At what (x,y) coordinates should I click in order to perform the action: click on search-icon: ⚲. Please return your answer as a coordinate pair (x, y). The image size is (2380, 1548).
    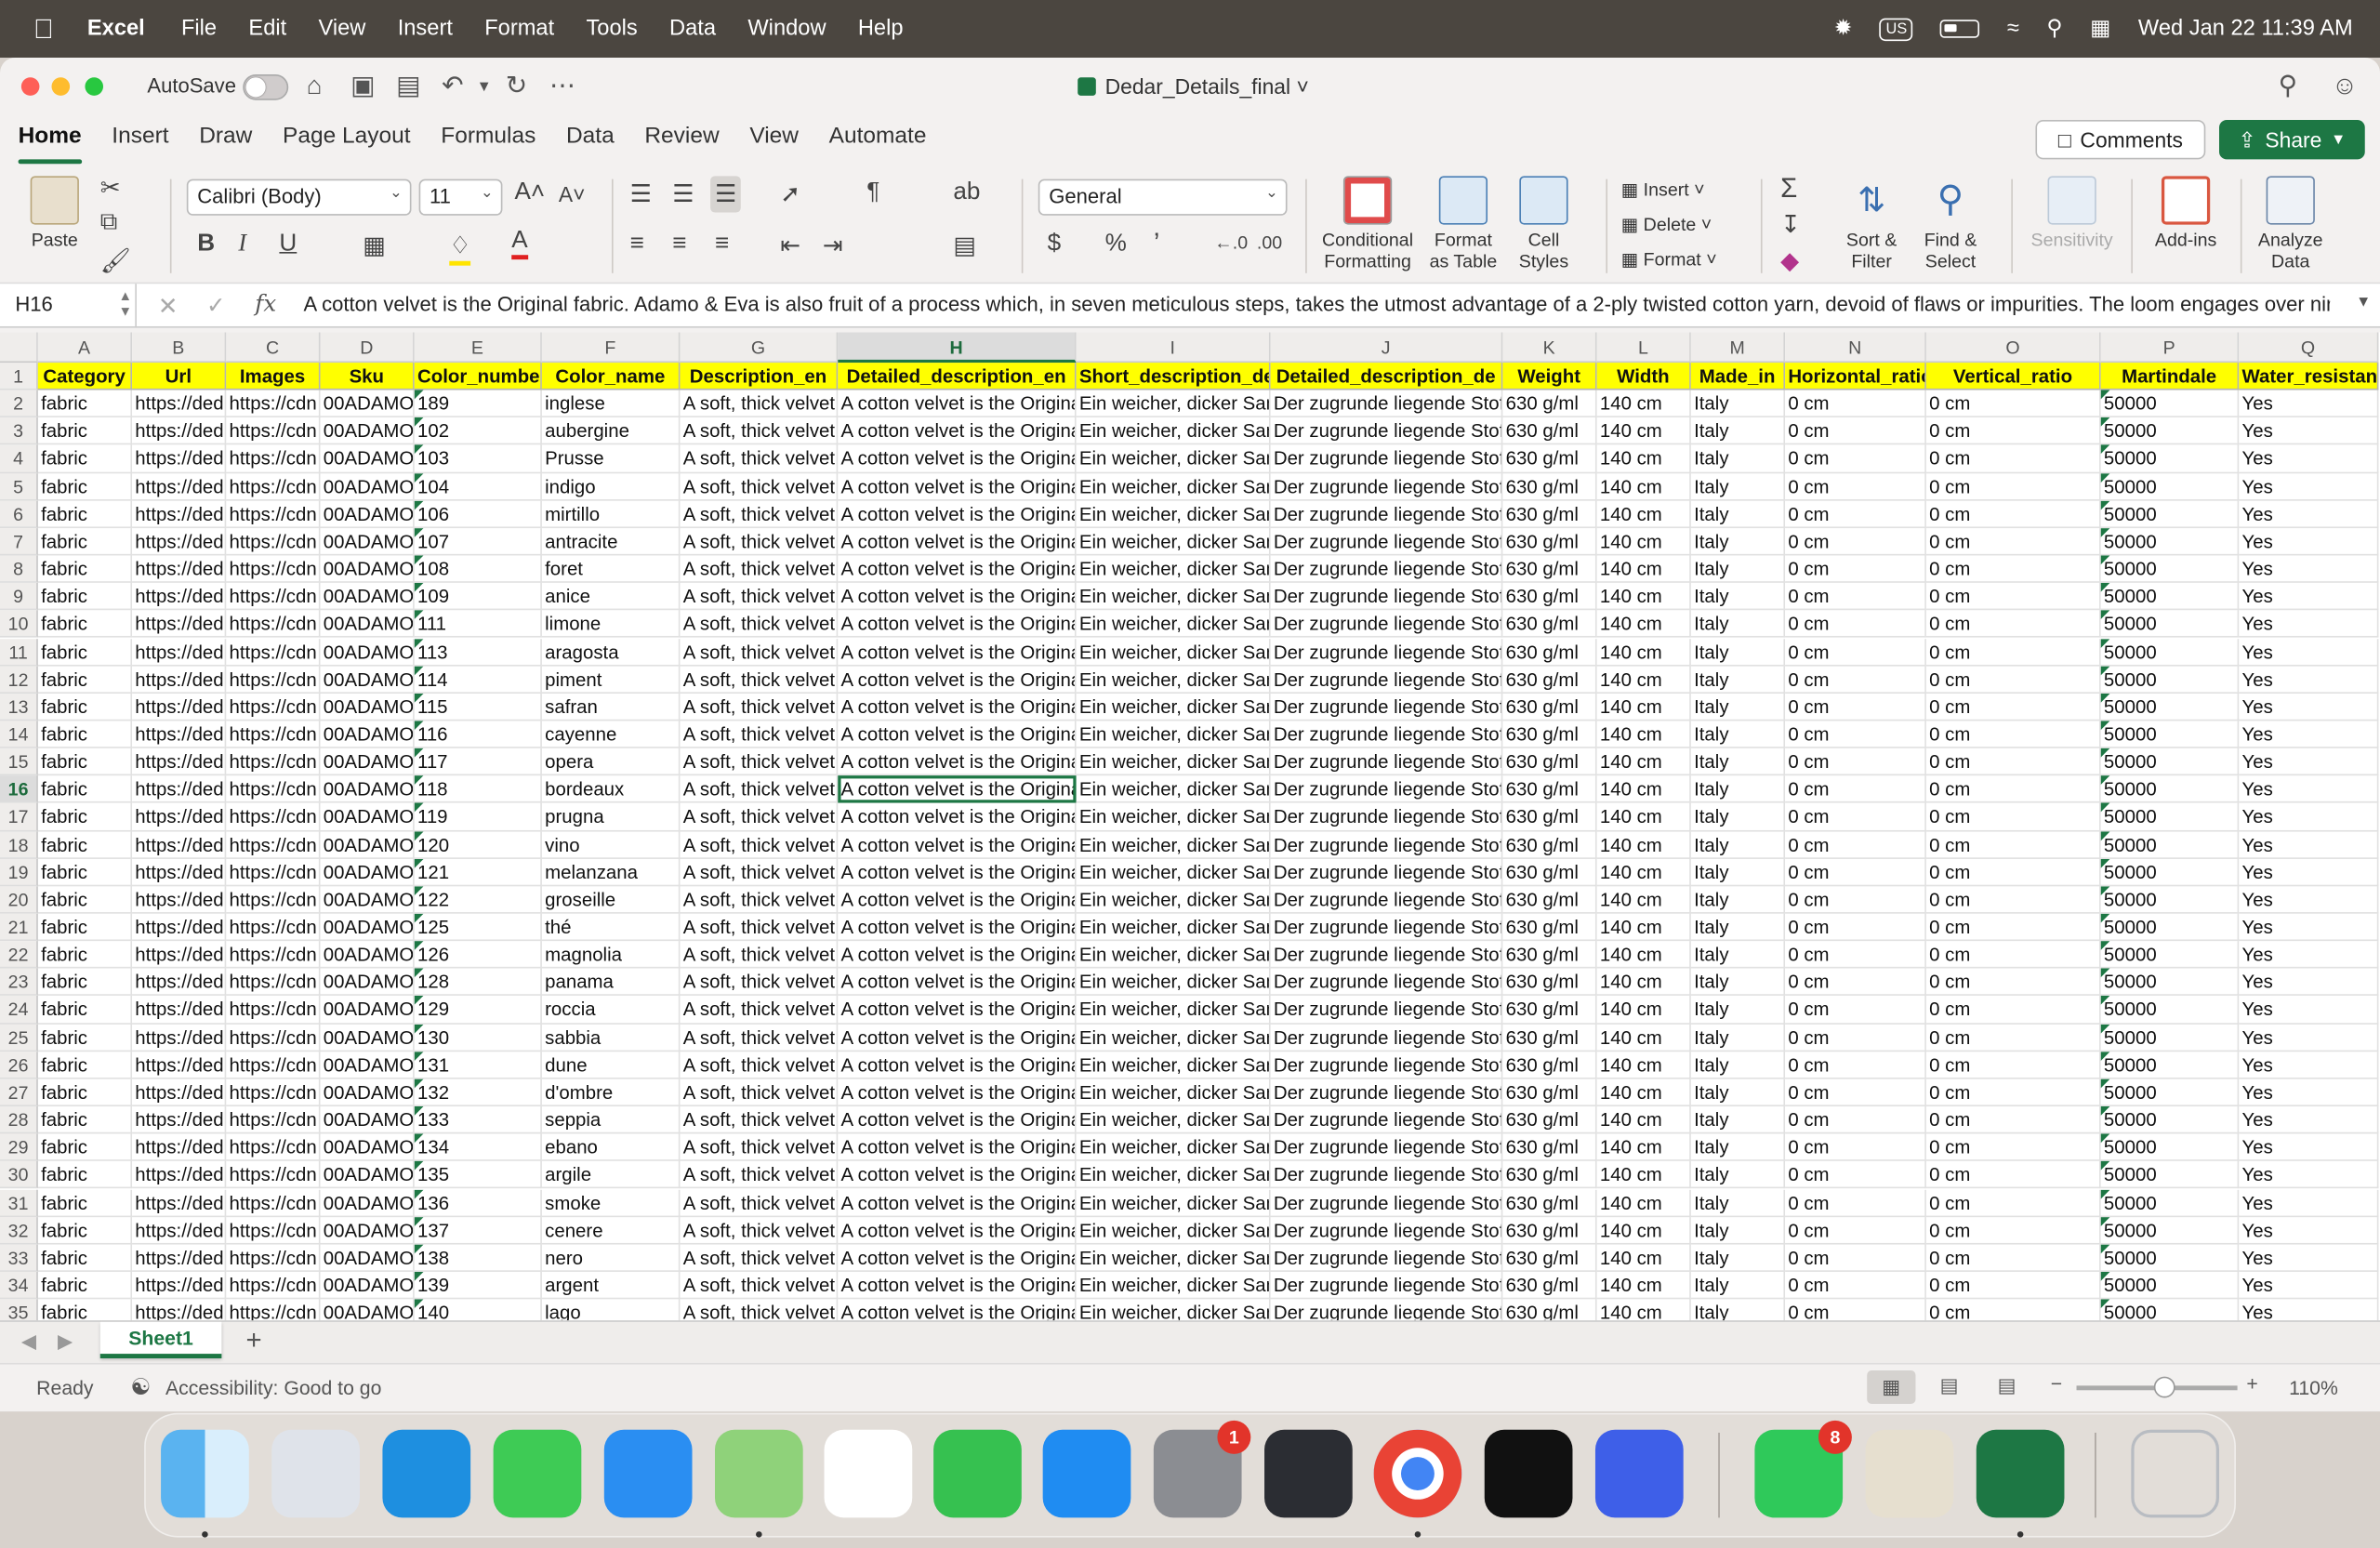
    Looking at the image, I should click on (2288, 87).